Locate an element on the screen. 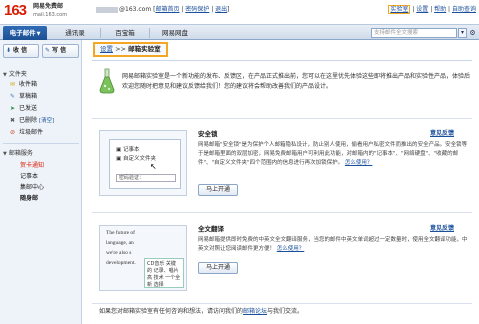 The width and height of the screenshot is (479, 324). thumb-row: ▣ 记事本 is located at coordinates (128, 150).